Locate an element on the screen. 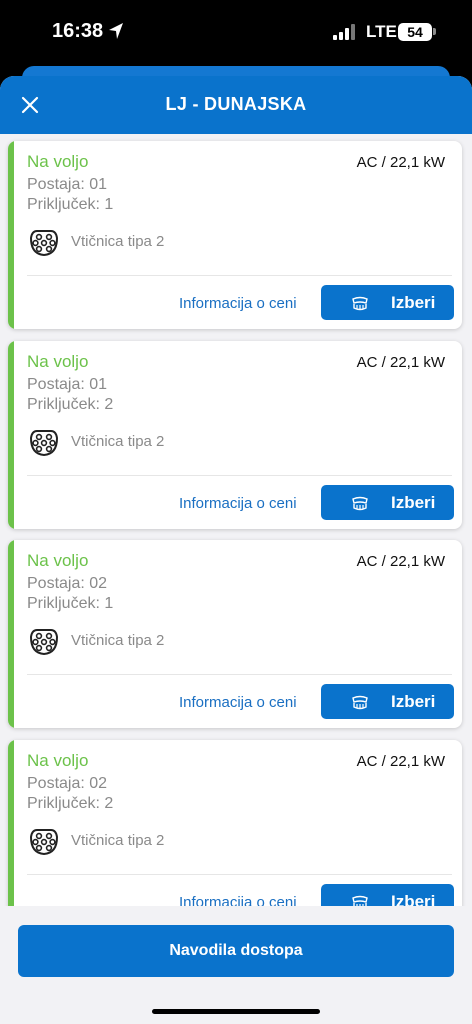 The width and height of the screenshot is (472, 1024). sheet-header: LJ - DUNAJSKA is located at coordinates (236, 105).